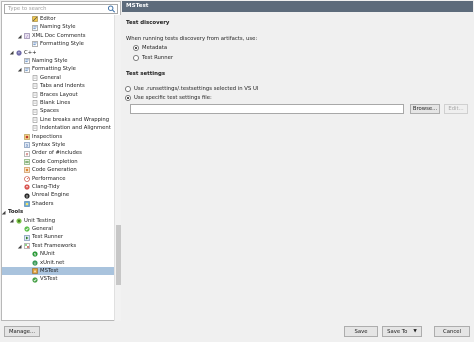 Image resolution: width=474 pixels, height=342 pixels. I want to click on tree-item: S Syntax Style, so click(58, 145).